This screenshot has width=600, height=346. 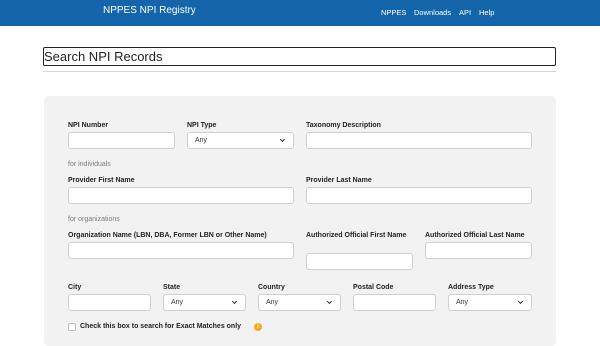 What do you see at coordinates (149, 10) in the screenshot?
I see `site-brand: NPPES NPI Registry` at bounding box center [149, 10].